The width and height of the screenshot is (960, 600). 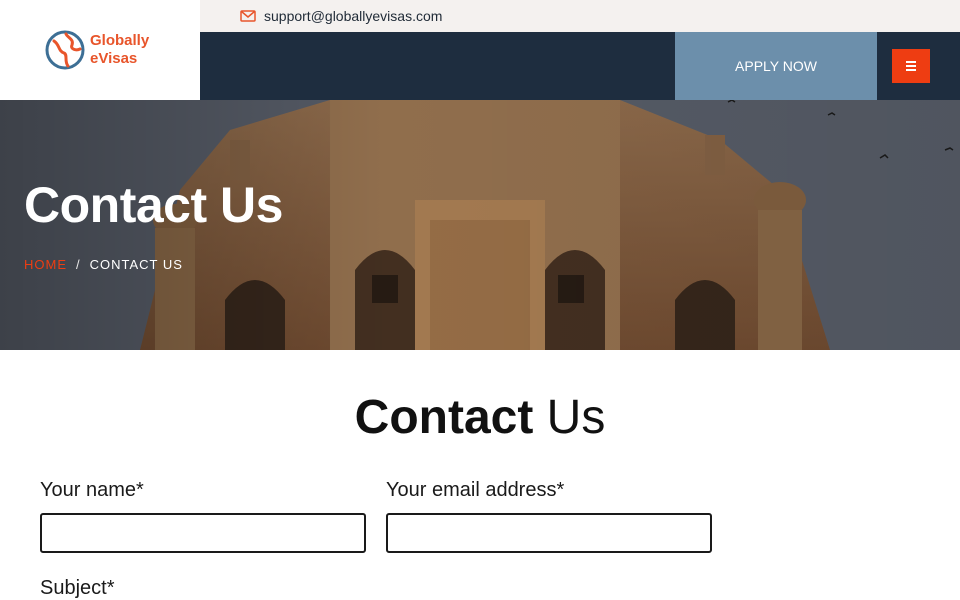 I want to click on page-title: Contact Us, so click(x=153, y=205).